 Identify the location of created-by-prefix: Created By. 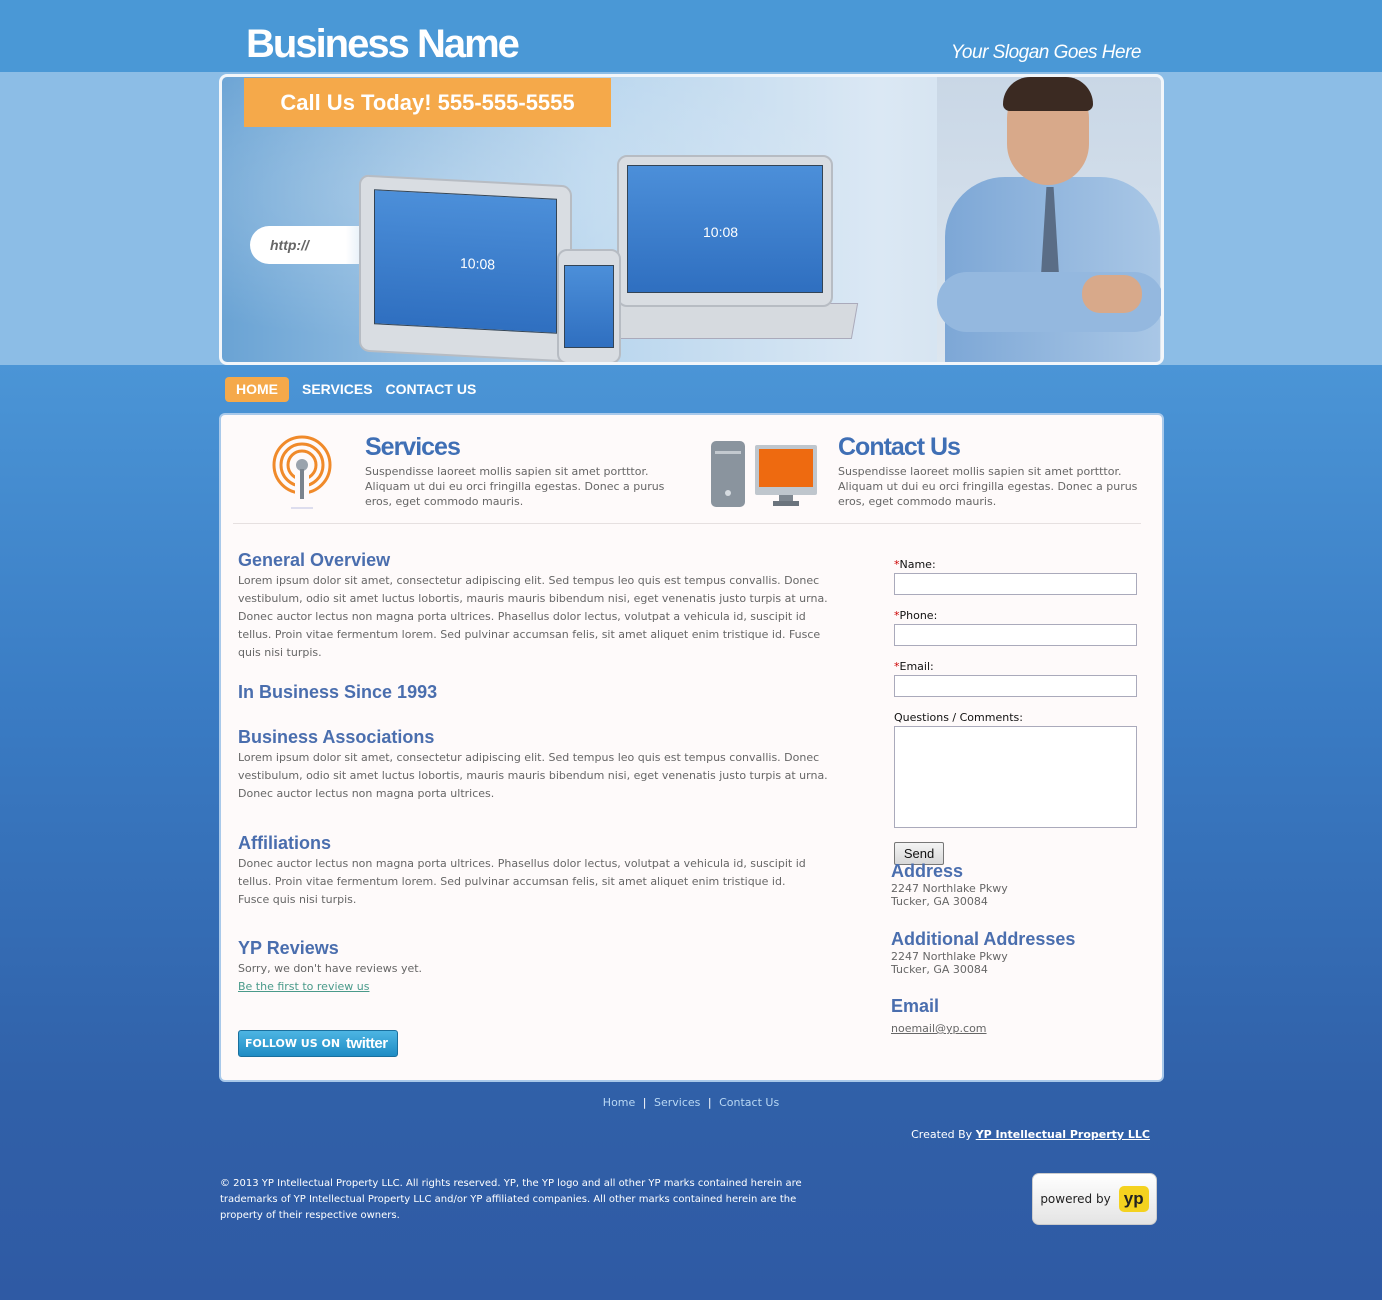
(942, 1134).